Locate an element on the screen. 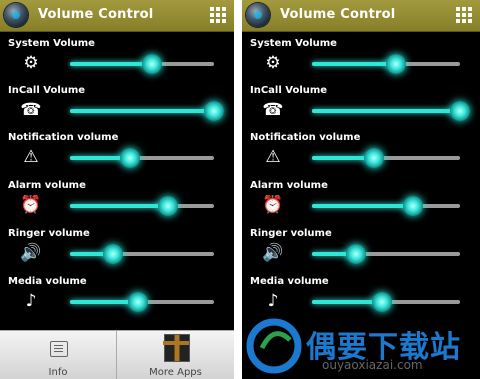  more-apps-tab: More Apps is located at coordinates (175, 355).